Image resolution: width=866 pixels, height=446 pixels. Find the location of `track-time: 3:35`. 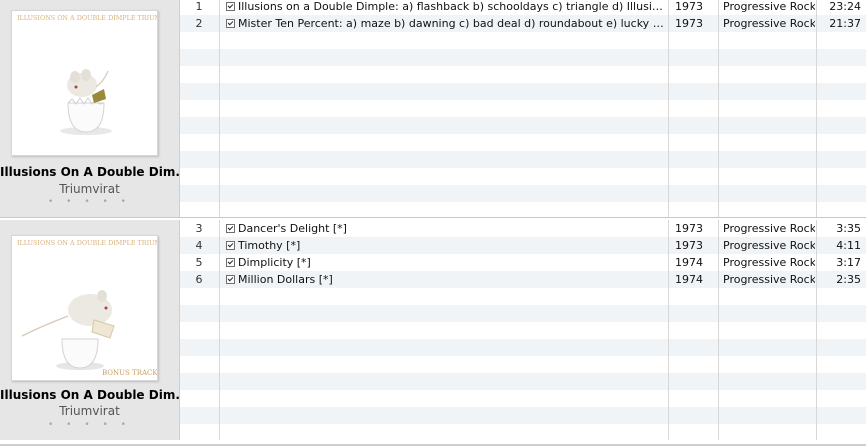

track-time: 3:35 is located at coordinates (848, 228).